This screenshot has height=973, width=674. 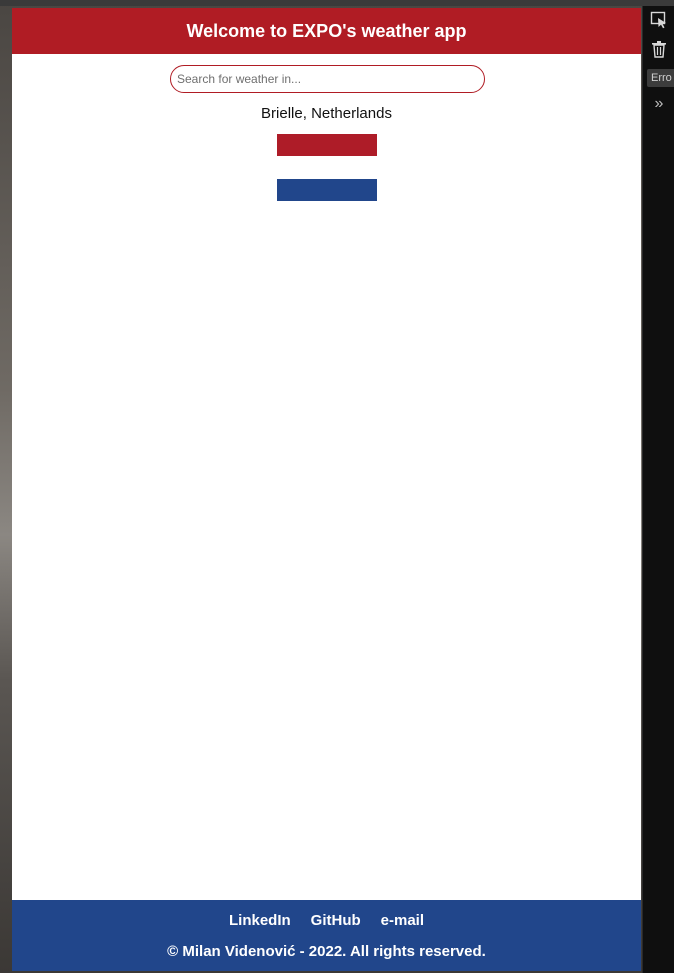 I want to click on flag-stripe-red, so click(x=327, y=145).